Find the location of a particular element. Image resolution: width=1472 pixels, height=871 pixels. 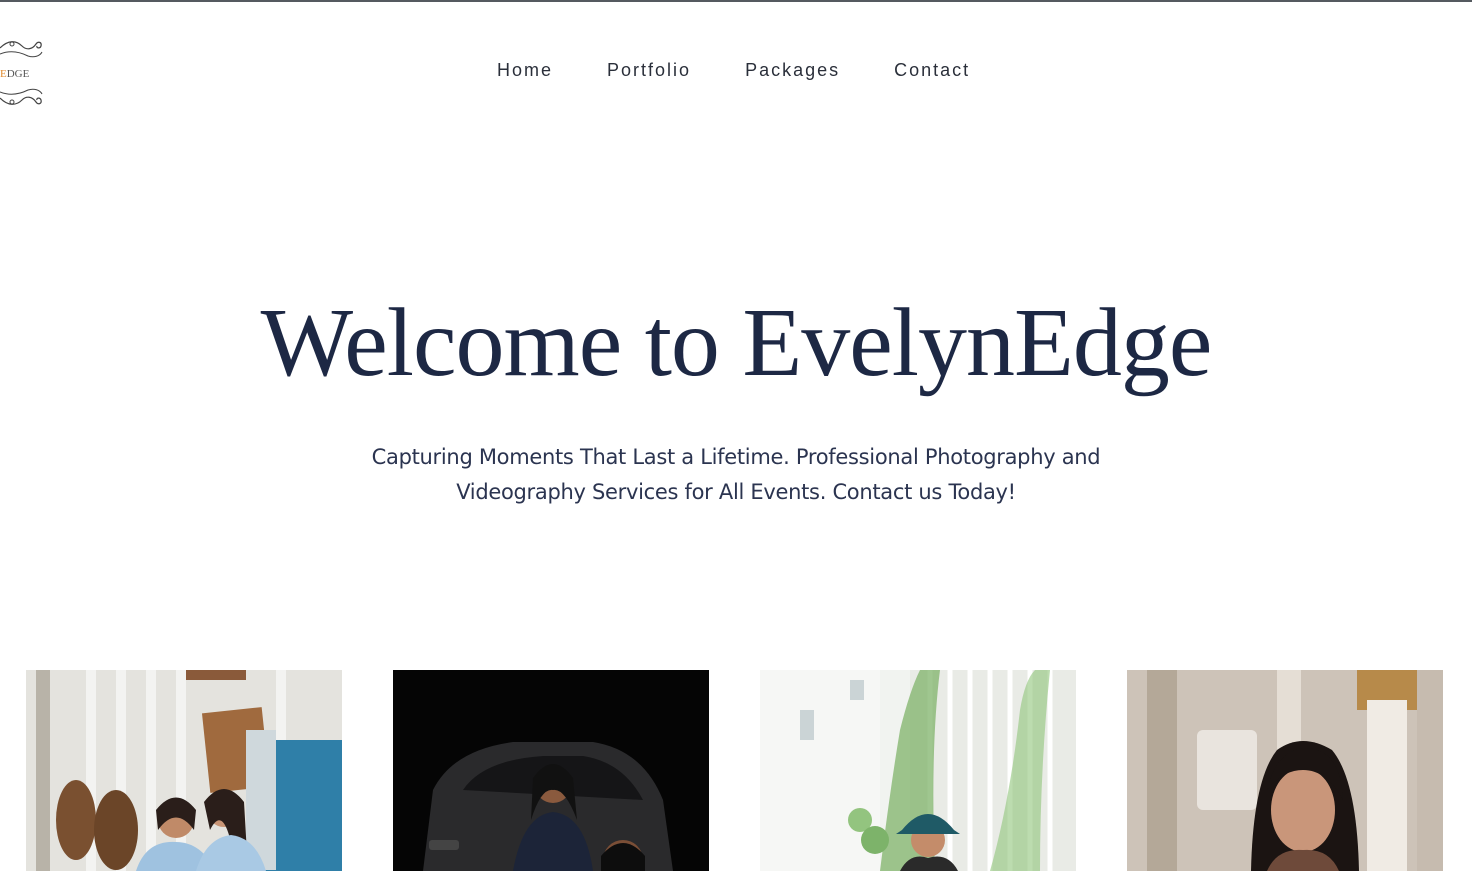

photo-two-women-icon is located at coordinates (184, 770).